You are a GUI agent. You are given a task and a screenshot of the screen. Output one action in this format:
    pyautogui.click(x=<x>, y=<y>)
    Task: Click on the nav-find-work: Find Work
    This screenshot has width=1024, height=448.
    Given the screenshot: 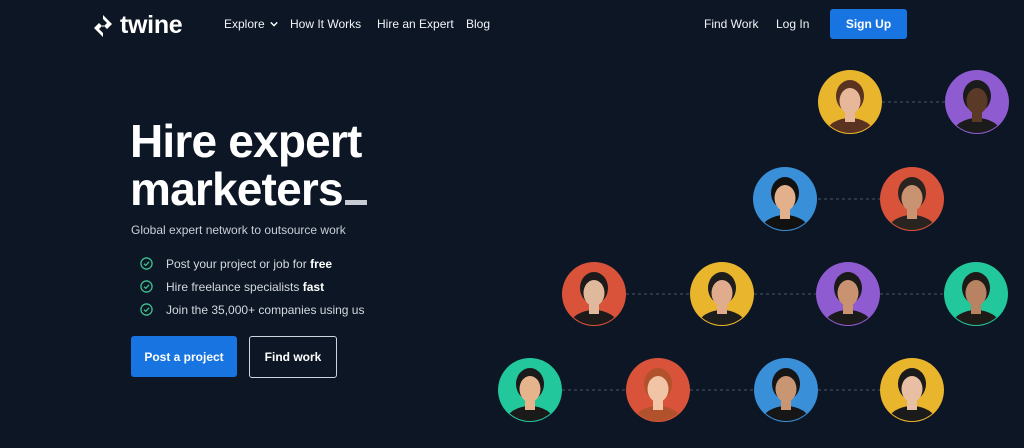 What is the action you would take?
    pyautogui.click(x=731, y=24)
    